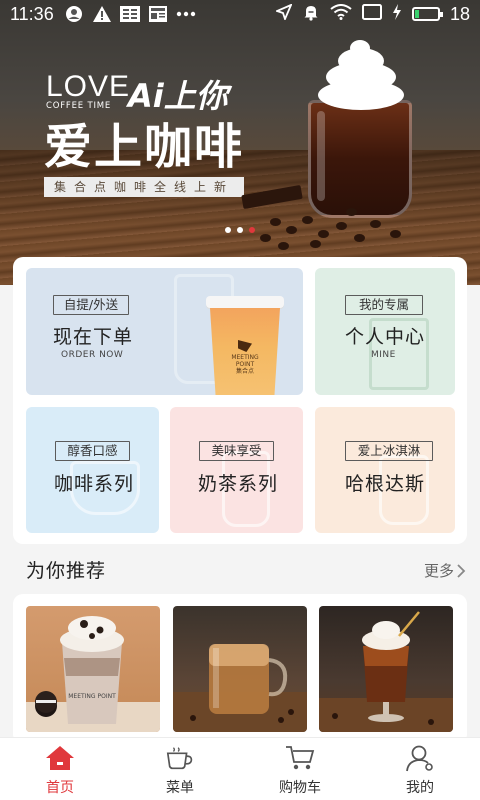 The image size is (480, 800). What do you see at coordinates (129, 14) in the screenshot?
I see `reader-icon` at bounding box center [129, 14].